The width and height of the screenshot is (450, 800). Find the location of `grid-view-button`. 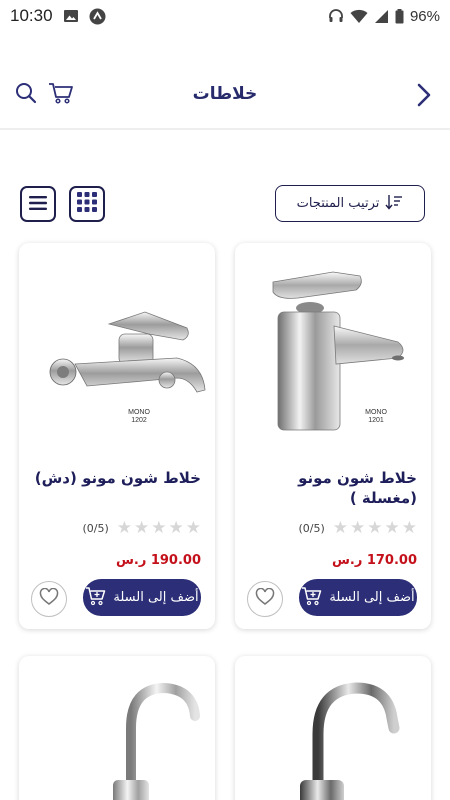

grid-view-button is located at coordinates (87, 204).